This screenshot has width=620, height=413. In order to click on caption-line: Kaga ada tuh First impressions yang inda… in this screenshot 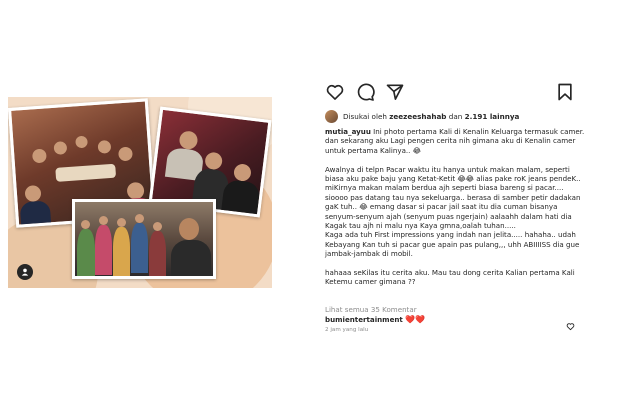, I will do `click(453, 244)`.